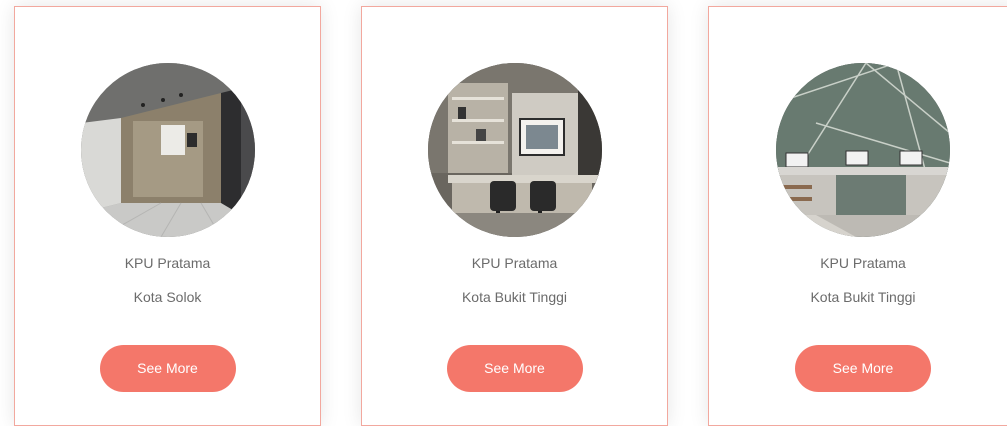 This screenshot has height=426, width=1007. I want to click on interior-reception-image, so click(863, 150).